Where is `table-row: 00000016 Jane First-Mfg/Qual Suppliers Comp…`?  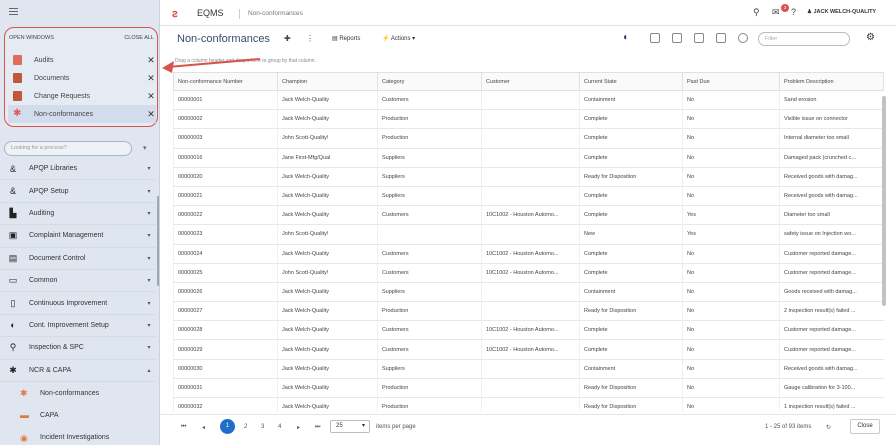
table-row: 00000016 Jane First-Mfg/Qual Suppliers Comp… is located at coordinates (528, 158).